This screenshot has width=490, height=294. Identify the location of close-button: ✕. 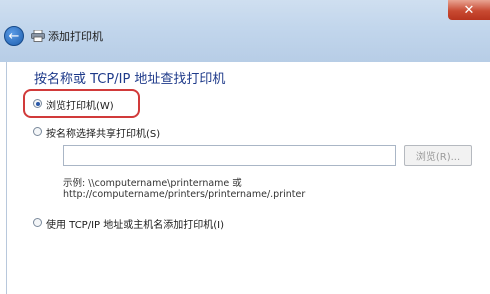
(469, 10).